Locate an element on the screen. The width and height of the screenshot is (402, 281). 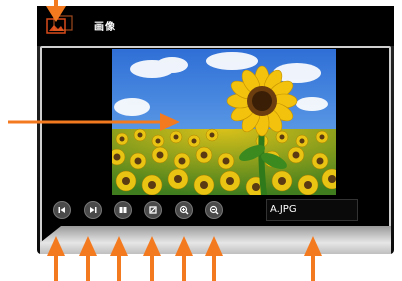
slideshow-button is located at coordinates (123, 210).